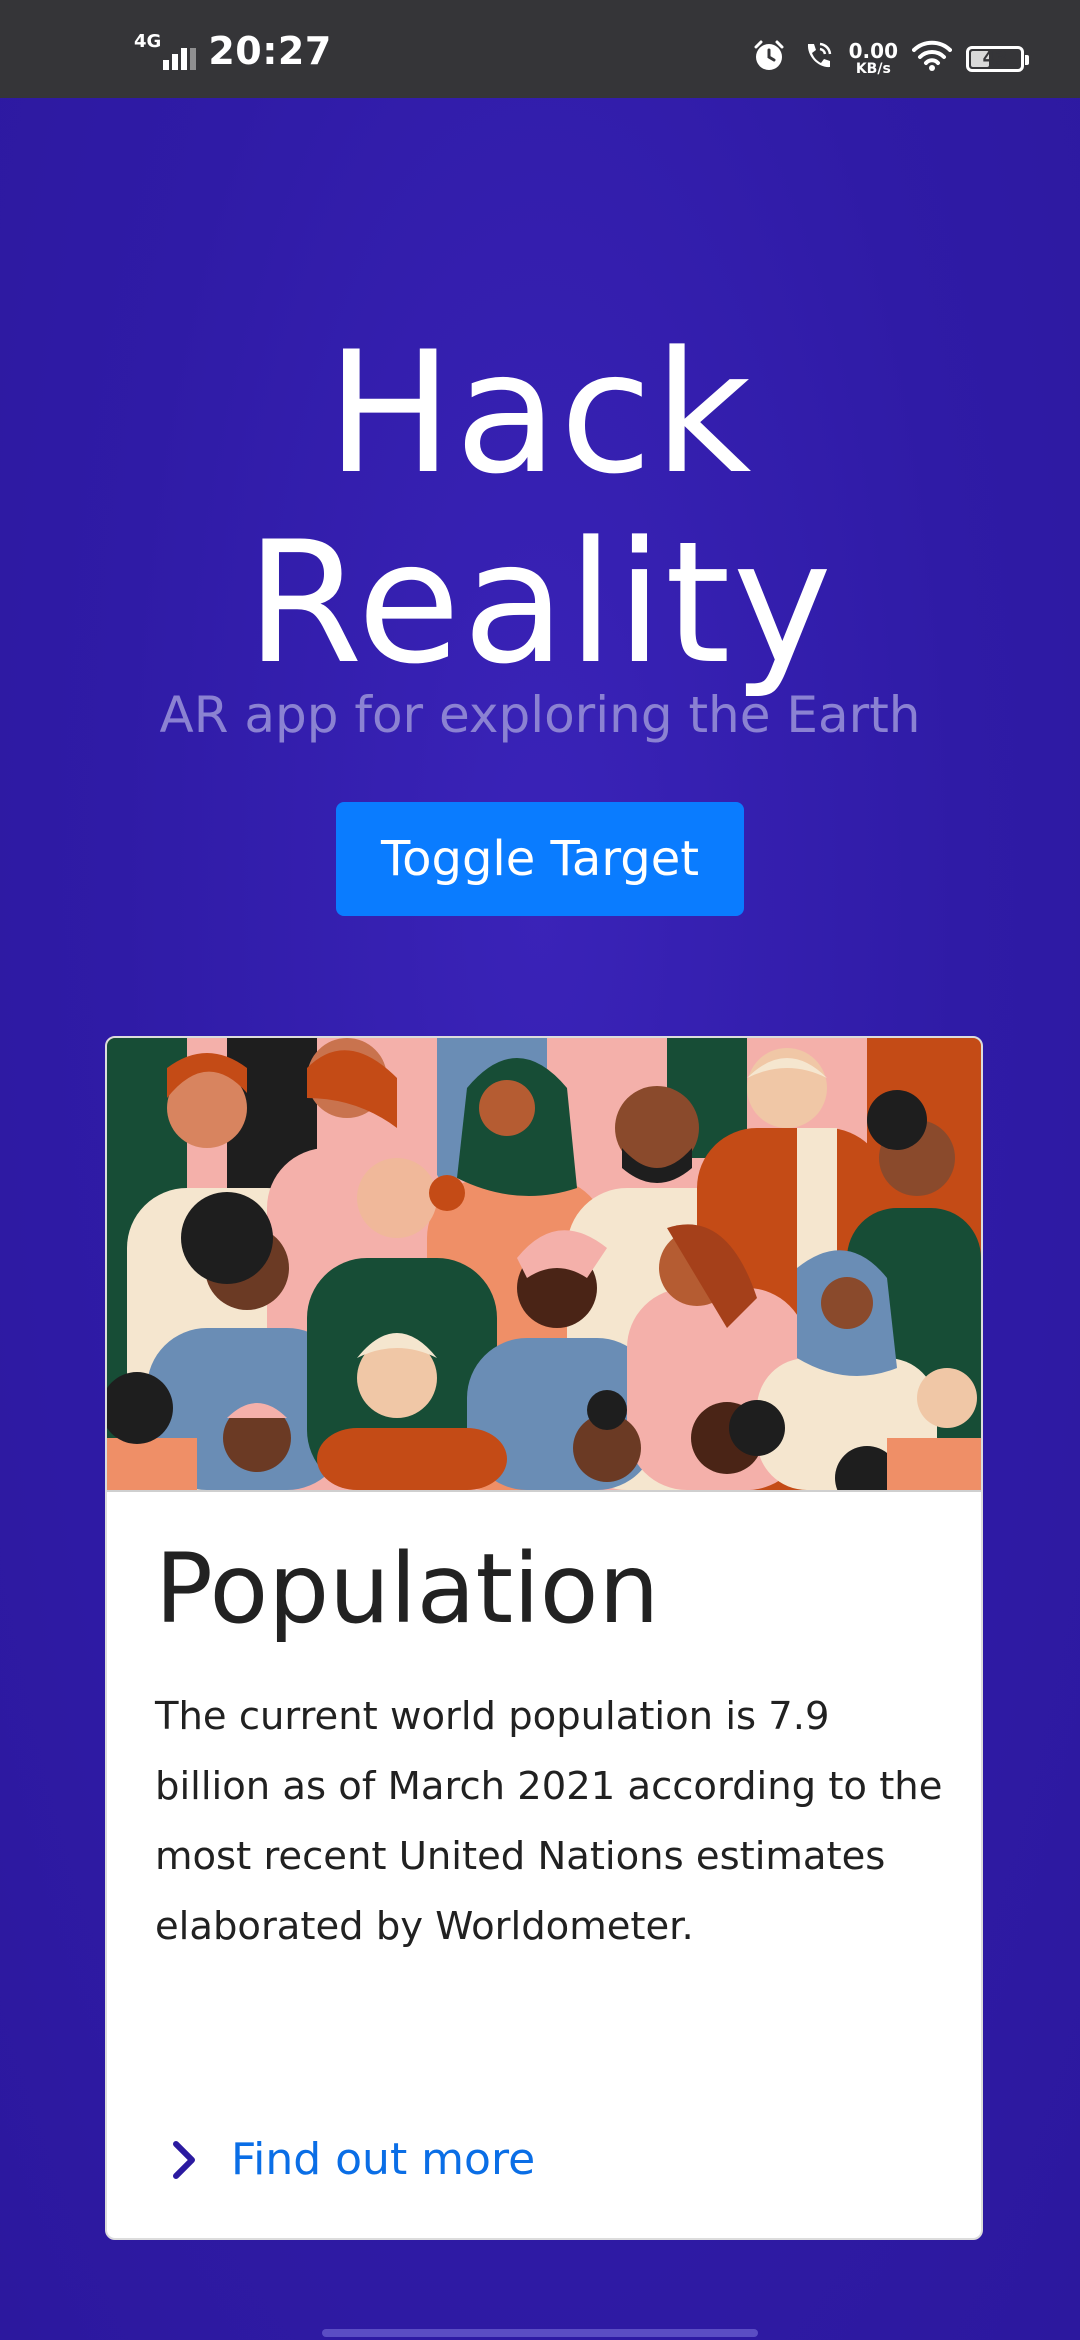  Describe the element at coordinates (270, 51) in the screenshot. I see `clock: 20:27` at that location.